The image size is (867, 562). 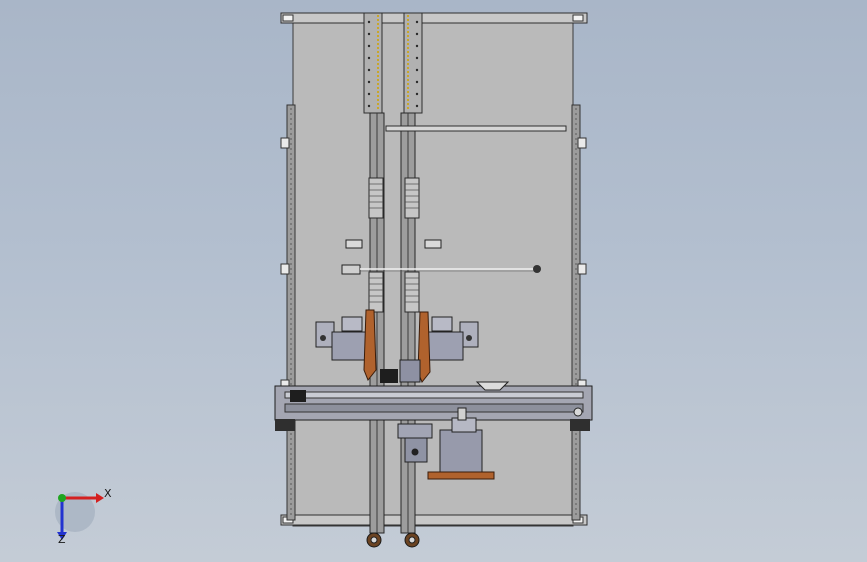 What do you see at coordinates (291, 312) in the screenshot?
I see `left-side-strip` at bounding box center [291, 312].